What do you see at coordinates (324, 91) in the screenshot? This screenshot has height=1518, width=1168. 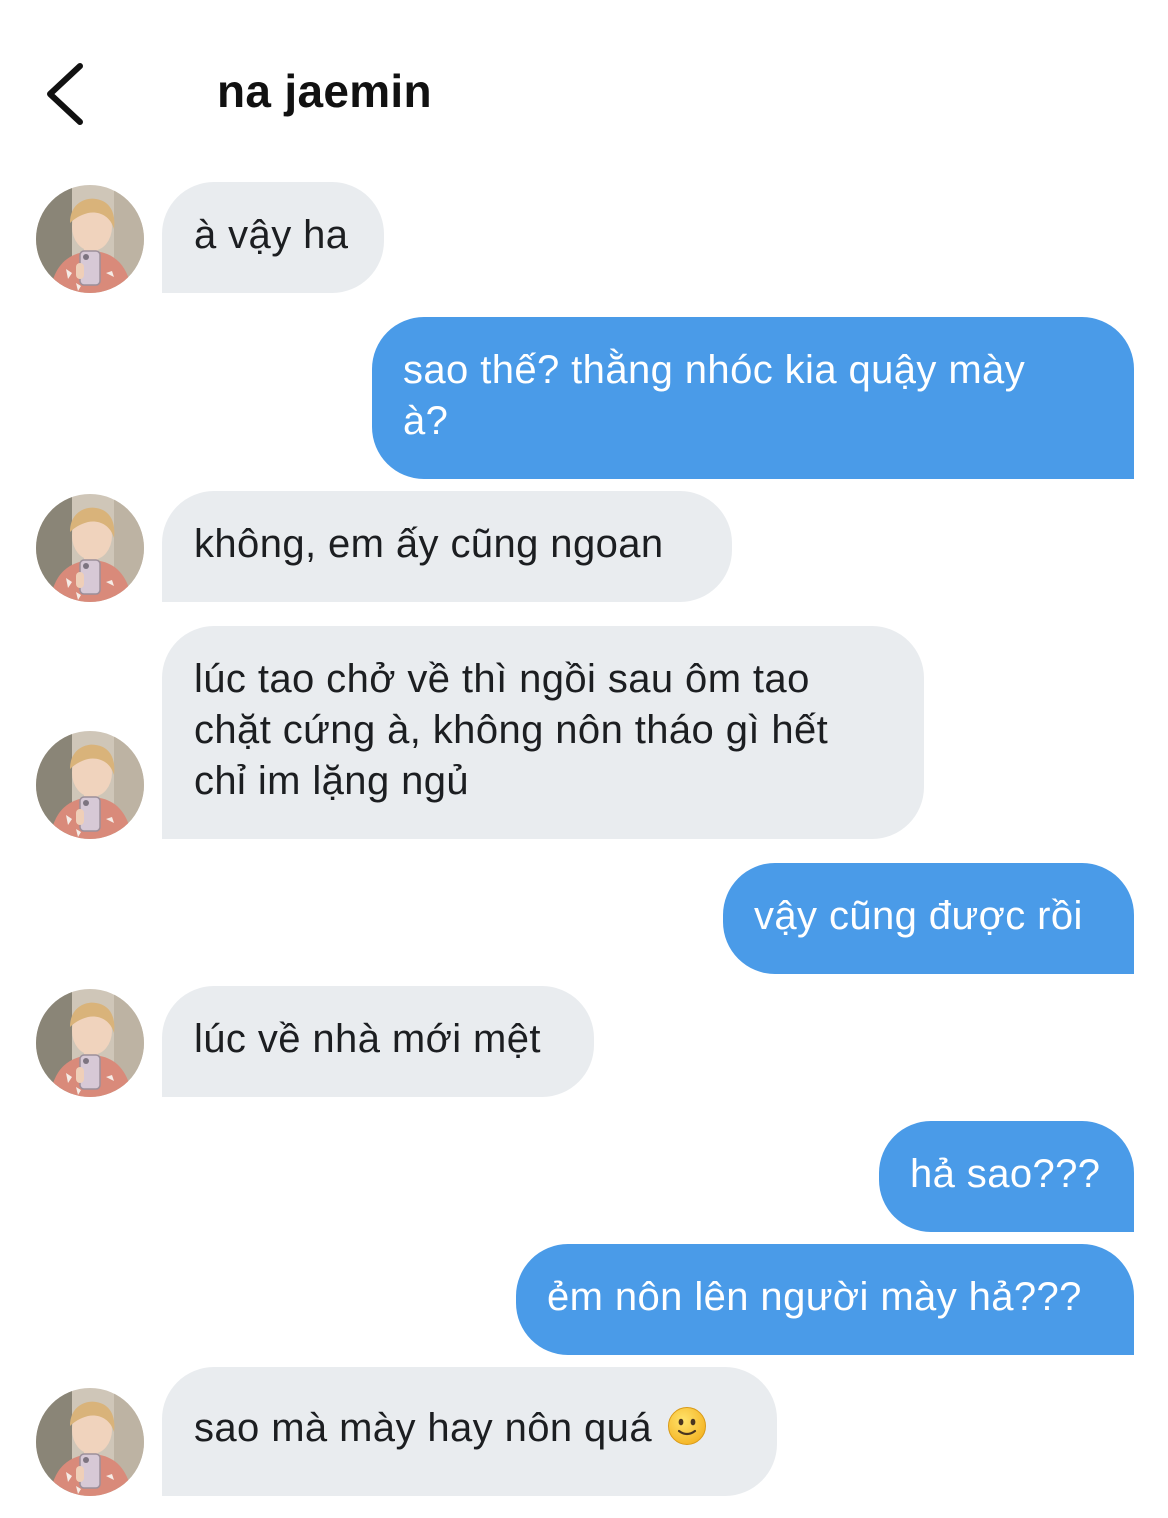 I see `contact-name: na jaemin` at bounding box center [324, 91].